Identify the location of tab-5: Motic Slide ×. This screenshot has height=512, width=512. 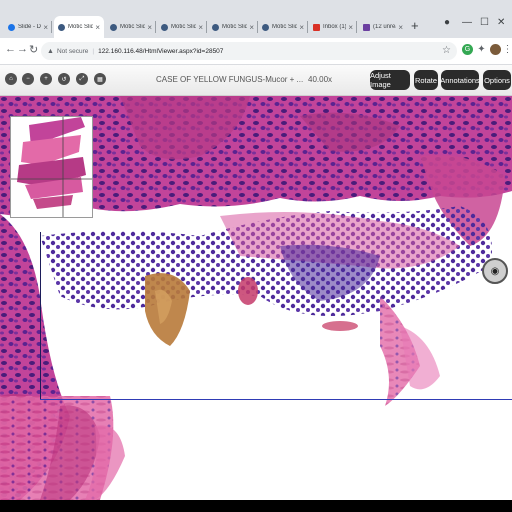
(233, 27).